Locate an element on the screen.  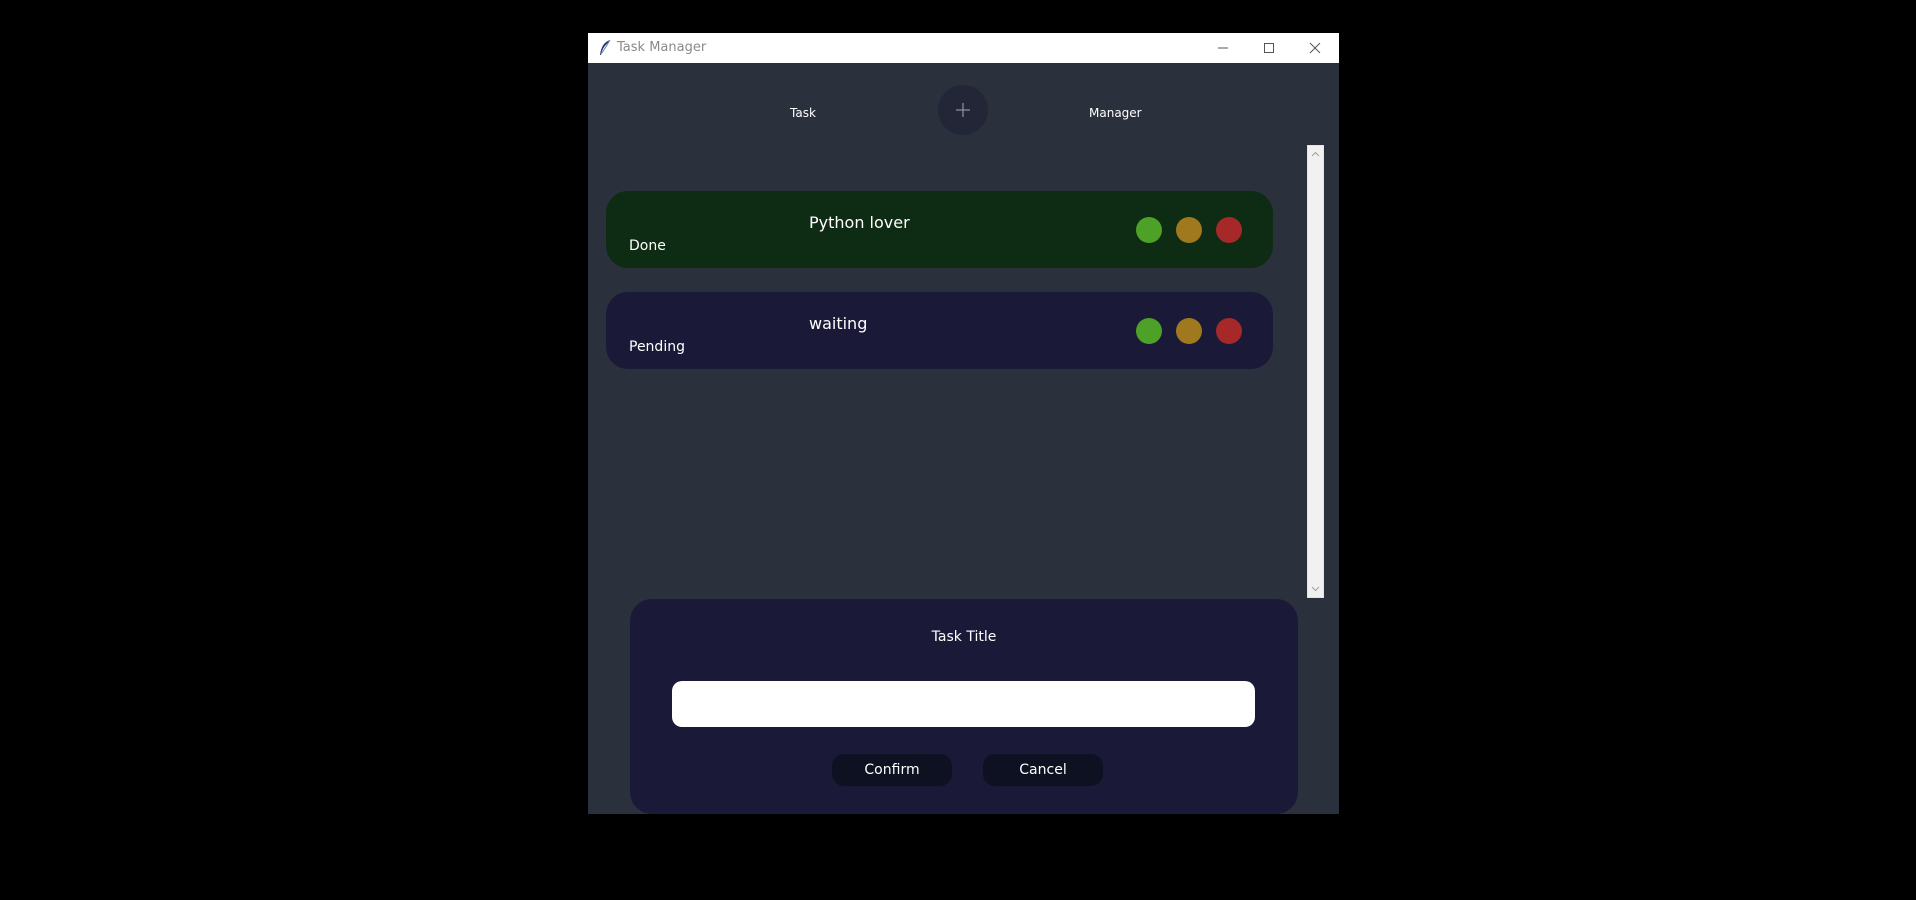
maximize-button is located at coordinates (1269, 48).